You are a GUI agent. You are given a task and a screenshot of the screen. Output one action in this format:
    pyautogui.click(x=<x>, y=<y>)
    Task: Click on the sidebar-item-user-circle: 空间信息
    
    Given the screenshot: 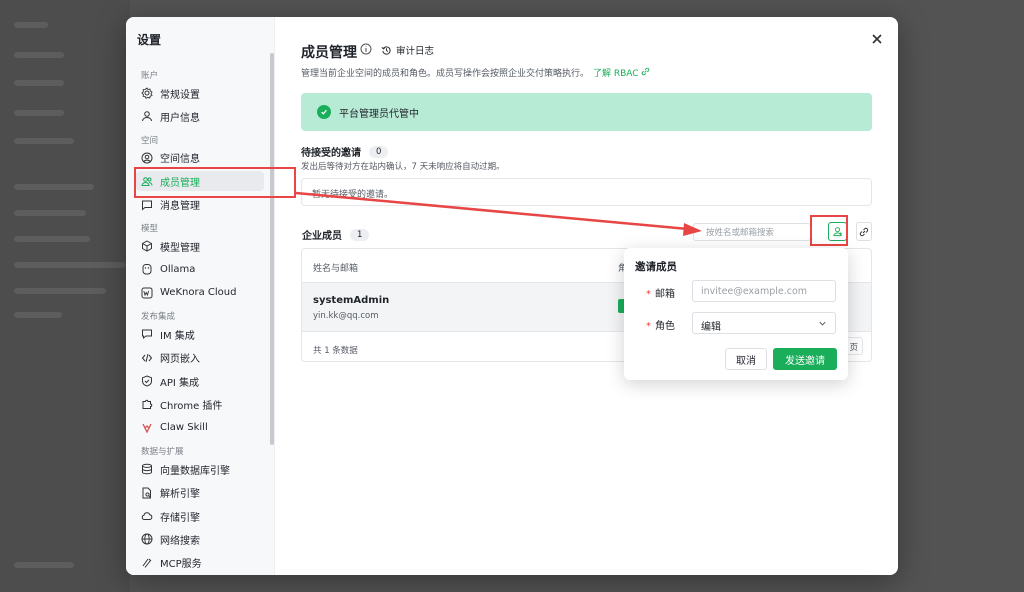 What is the action you would take?
    pyautogui.click(x=200, y=158)
    